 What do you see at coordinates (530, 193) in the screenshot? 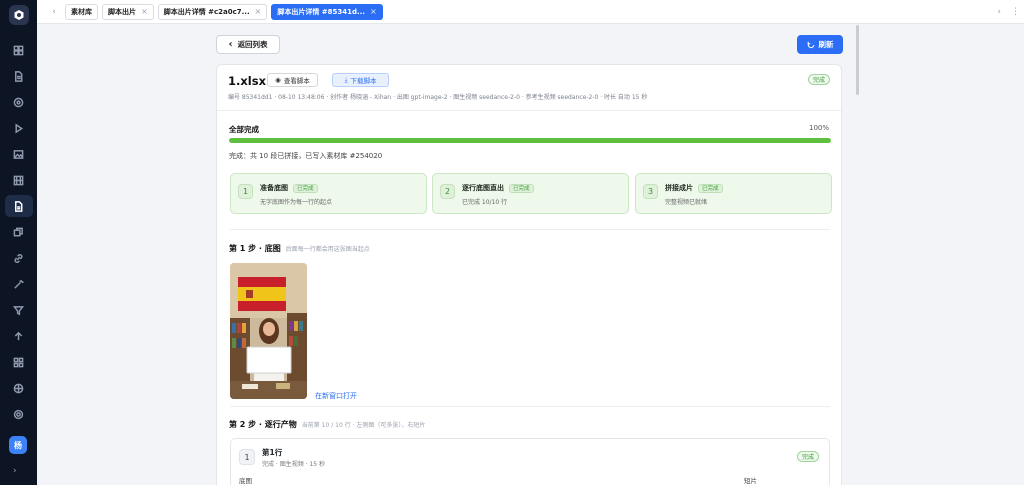
I see `stage-card: 2 逐行底图直出 已完成 已完成 10/10 行` at bounding box center [530, 193].